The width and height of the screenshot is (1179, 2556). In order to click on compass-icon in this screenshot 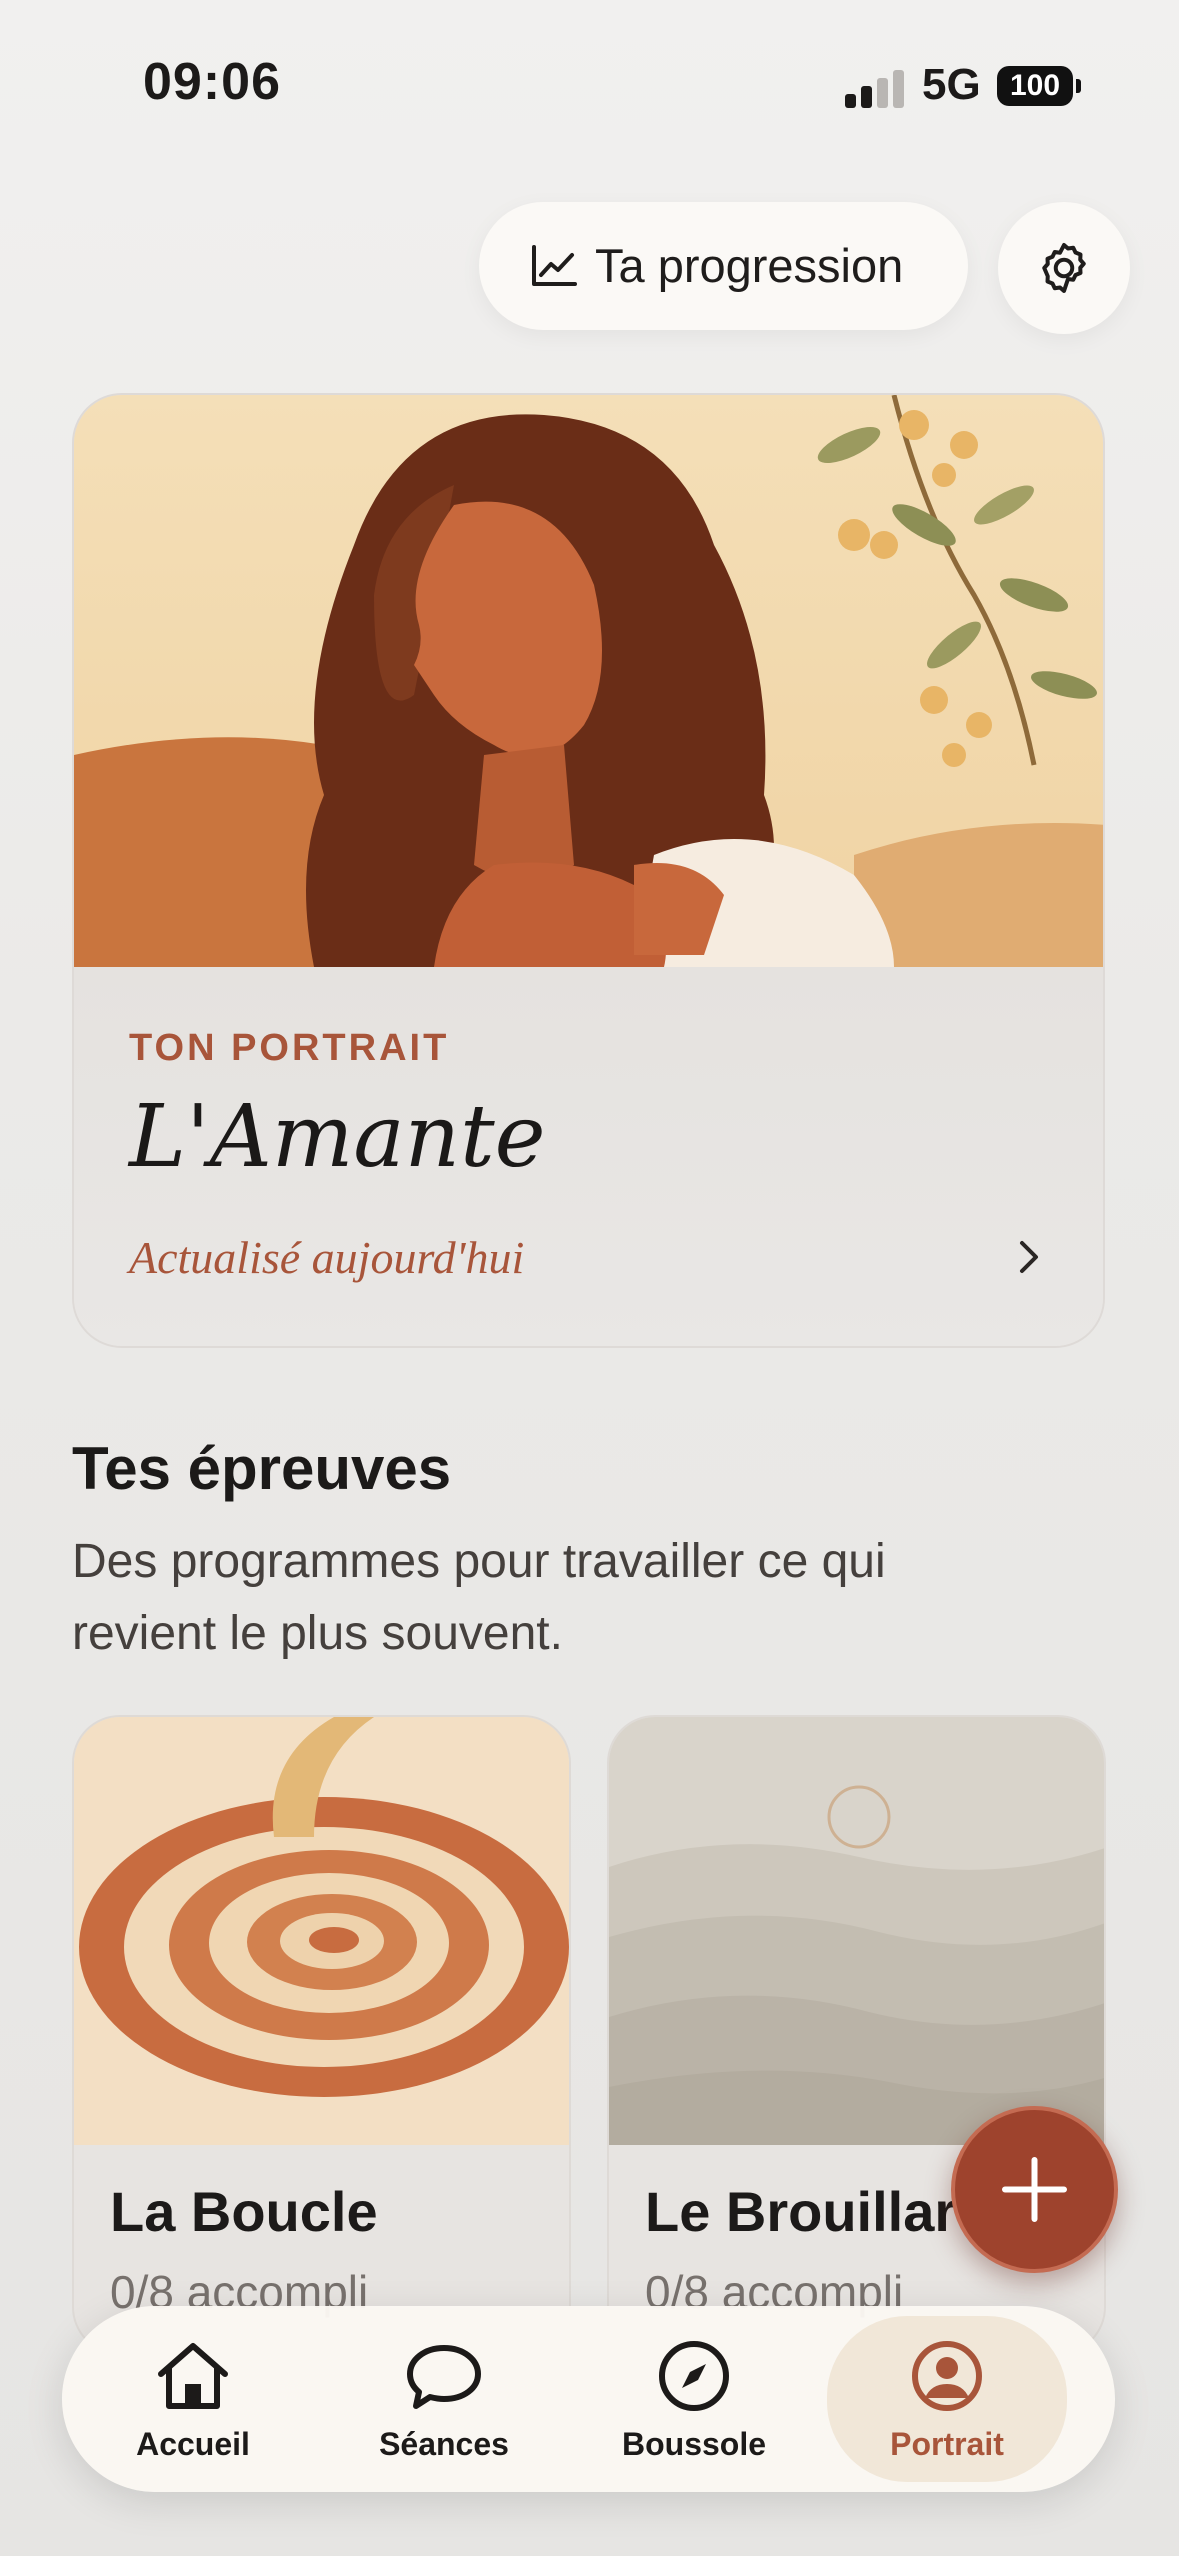, I will do `click(694, 2376)`.